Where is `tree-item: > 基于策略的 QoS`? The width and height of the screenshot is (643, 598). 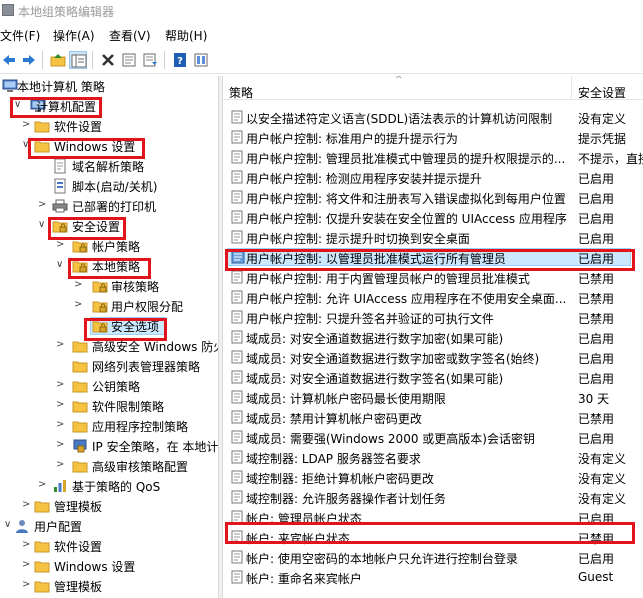
tree-item: > 基于策略的 QoS is located at coordinates (109, 486).